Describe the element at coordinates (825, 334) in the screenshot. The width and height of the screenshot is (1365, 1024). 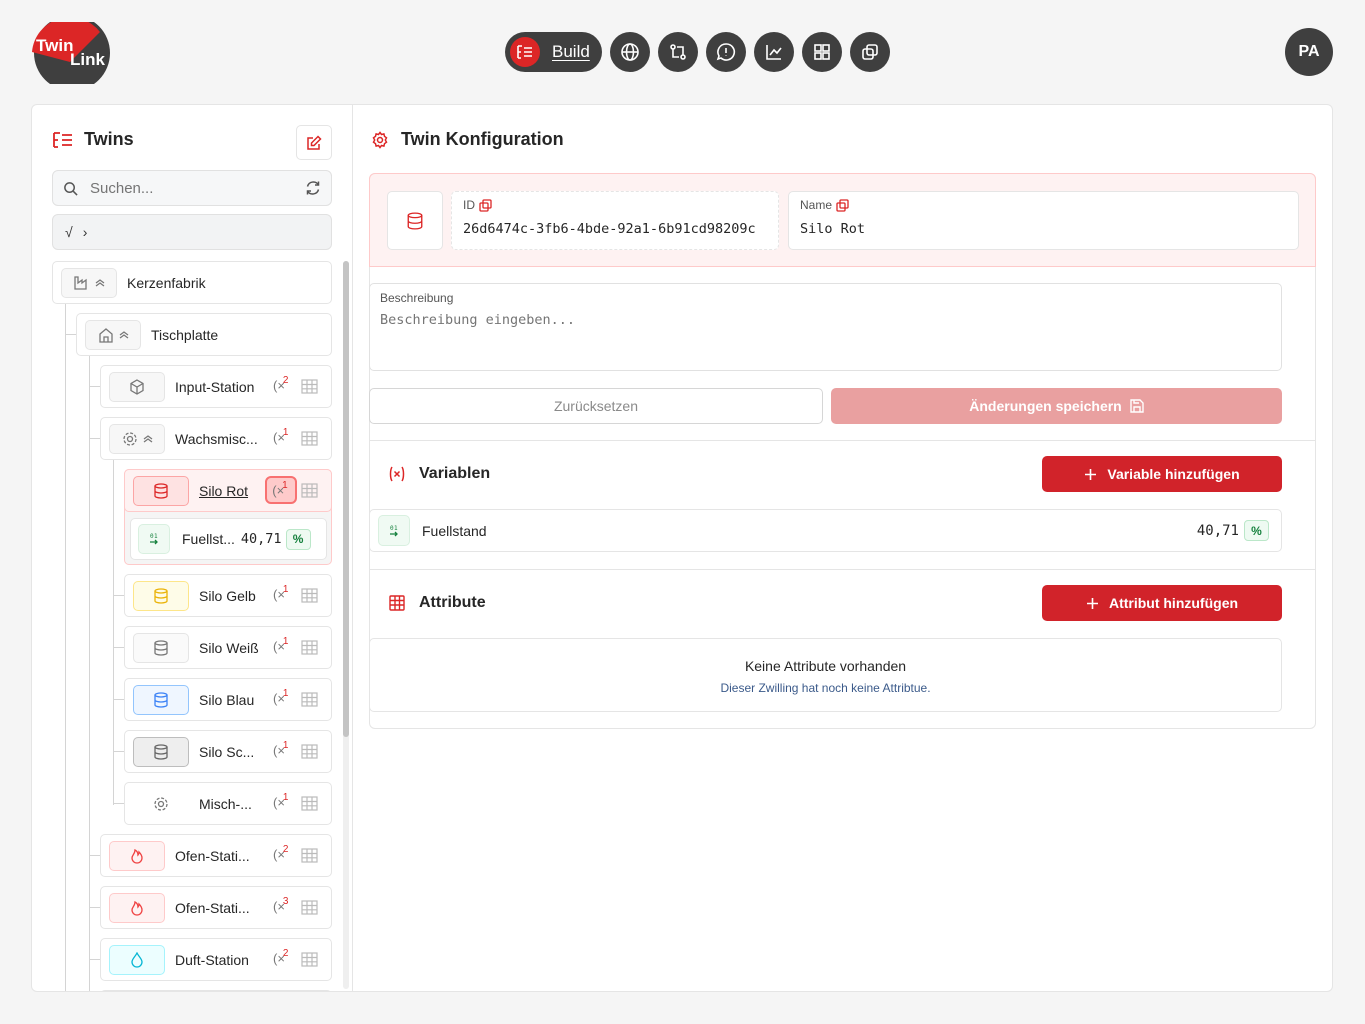
I see `description-input` at that location.